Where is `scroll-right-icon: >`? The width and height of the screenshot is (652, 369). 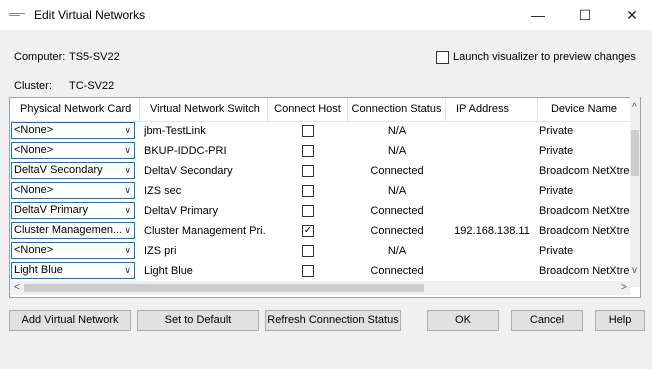
scroll-right-icon: > is located at coordinates (624, 287).